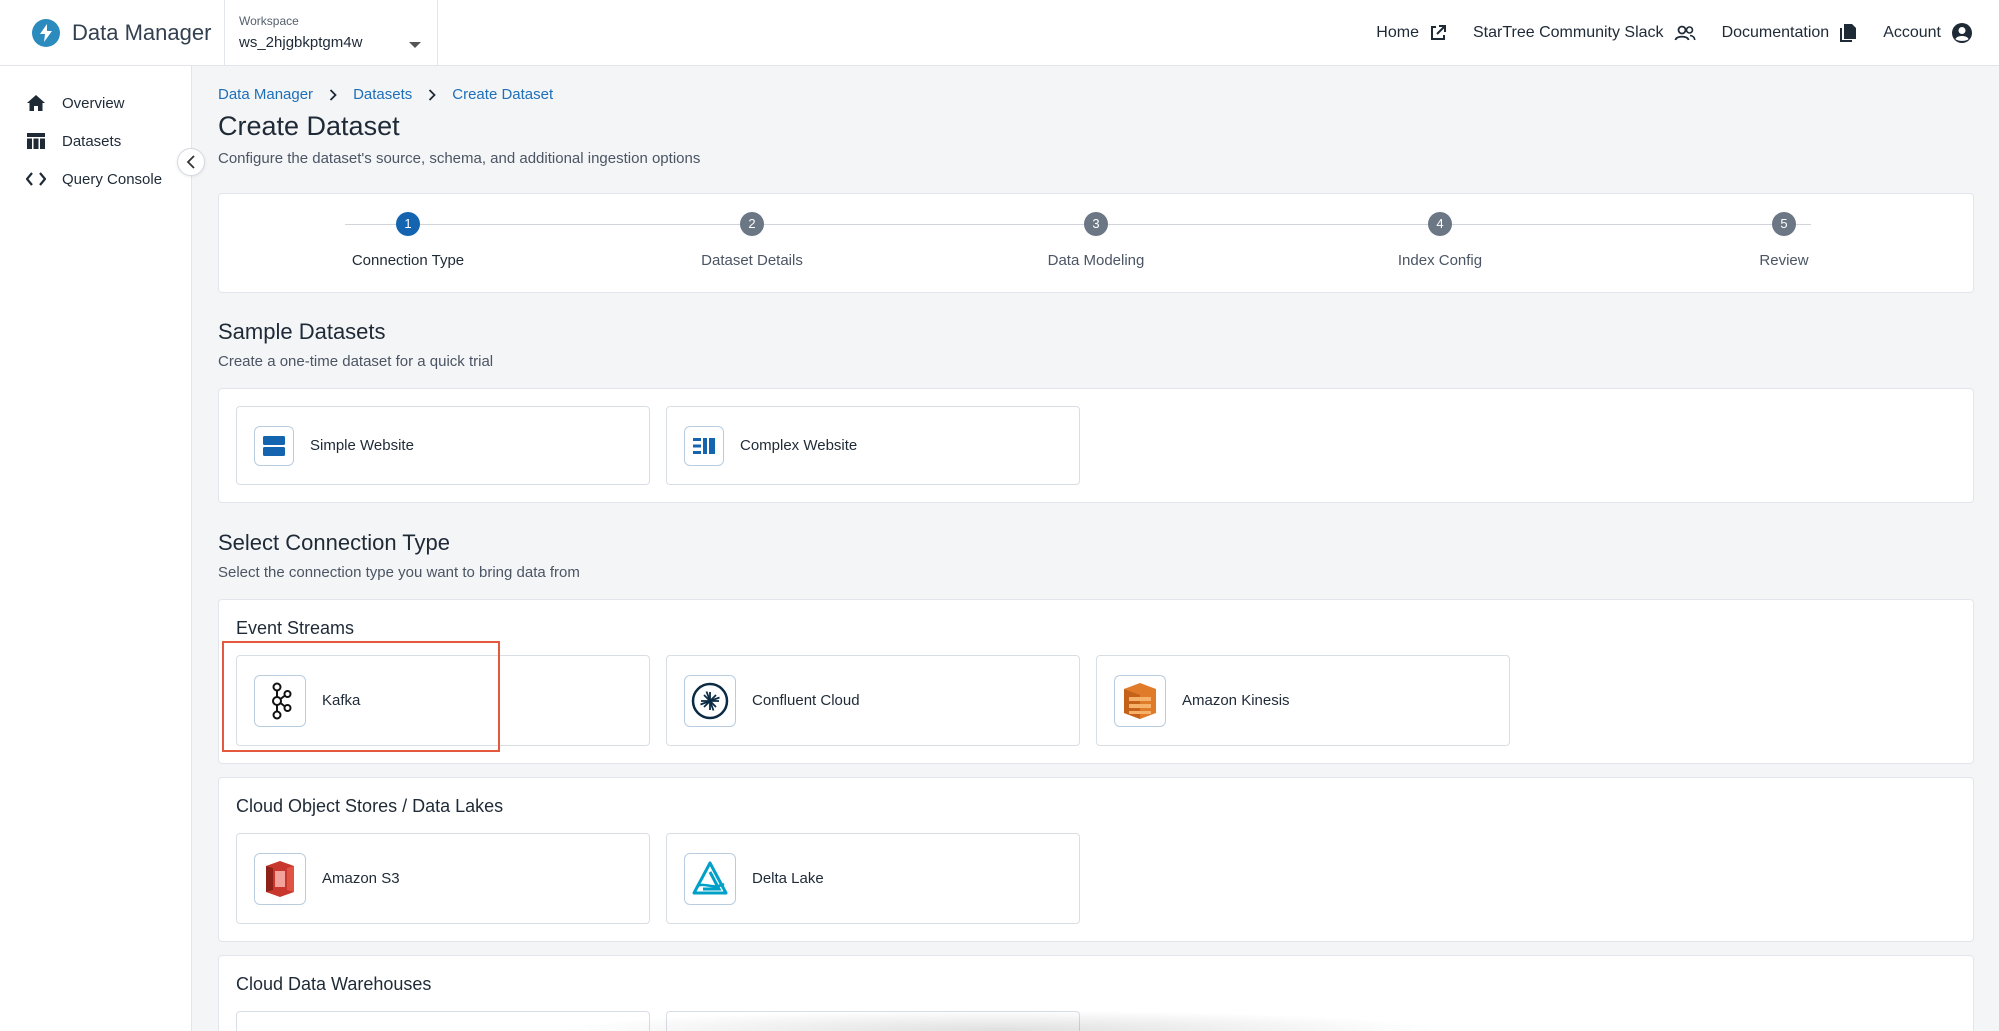 Image resolution: width=1999 pixels, height=1031 pixels. What do you see at coordinates (370, 806) in the screenshot?
I see `cloud-object-stores-title: Cloud Object Stores / Data Lakes` at bounding box center [370, 806].